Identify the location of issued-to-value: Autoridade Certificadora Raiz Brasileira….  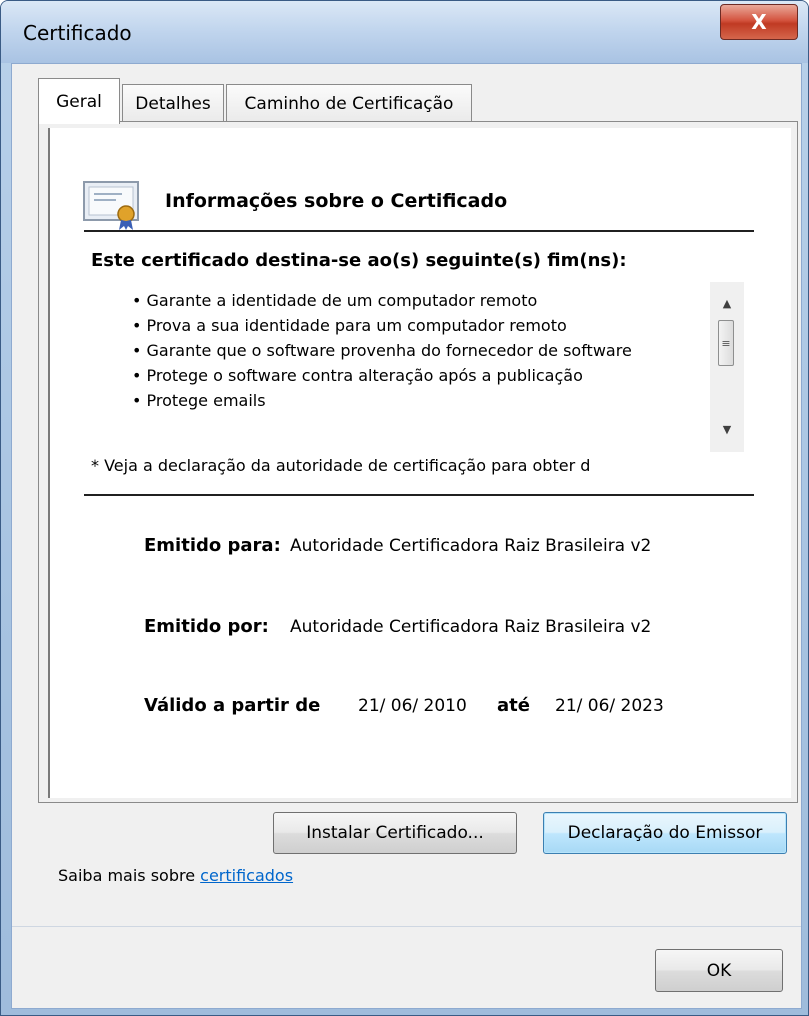
(471, 546).